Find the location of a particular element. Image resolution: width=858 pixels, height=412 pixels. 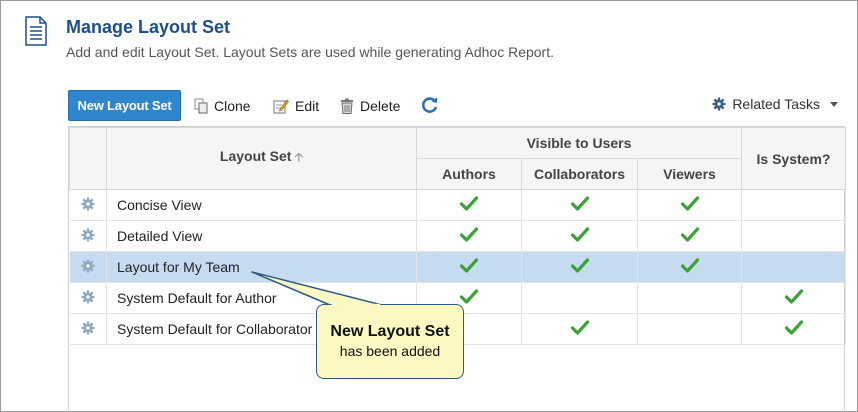

trash-icon is located at coordinates (347, 106).